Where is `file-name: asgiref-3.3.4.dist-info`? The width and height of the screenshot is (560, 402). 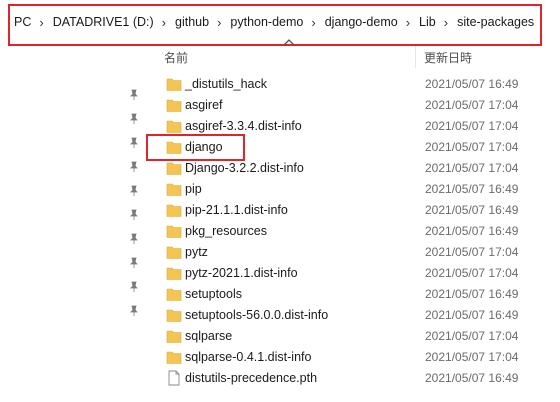 file-name: asgiref-3.3.4.dist-info is located at coordinates (243, 126).